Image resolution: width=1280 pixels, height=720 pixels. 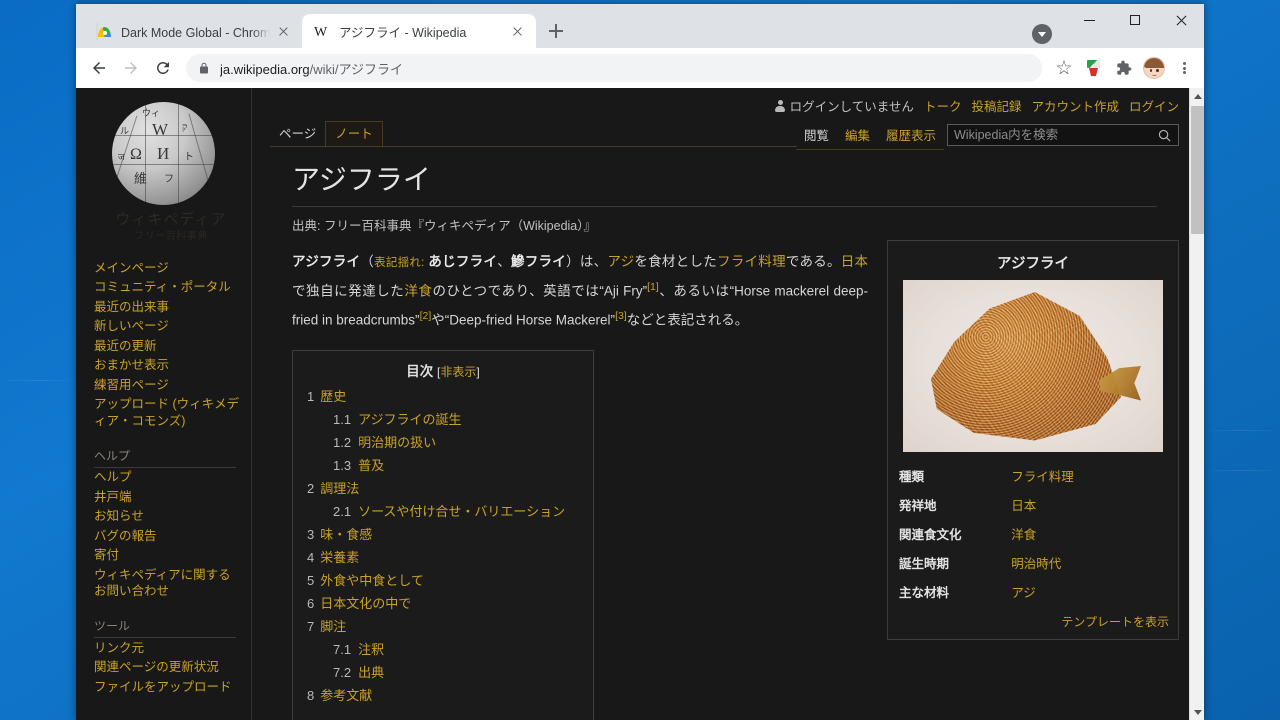 I want to click on profile-chip-icon, so click(x=1042, y=34).